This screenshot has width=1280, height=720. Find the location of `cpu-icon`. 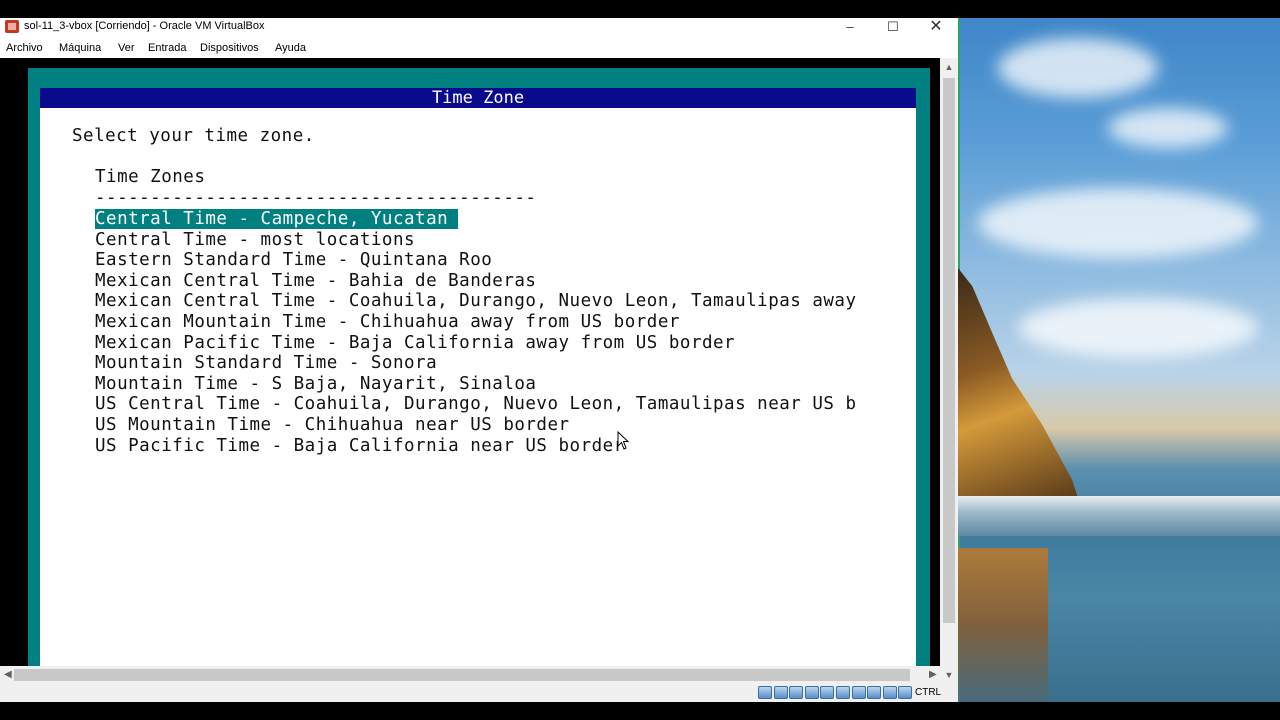

cpu-icon is located at coordinates (889, 692).